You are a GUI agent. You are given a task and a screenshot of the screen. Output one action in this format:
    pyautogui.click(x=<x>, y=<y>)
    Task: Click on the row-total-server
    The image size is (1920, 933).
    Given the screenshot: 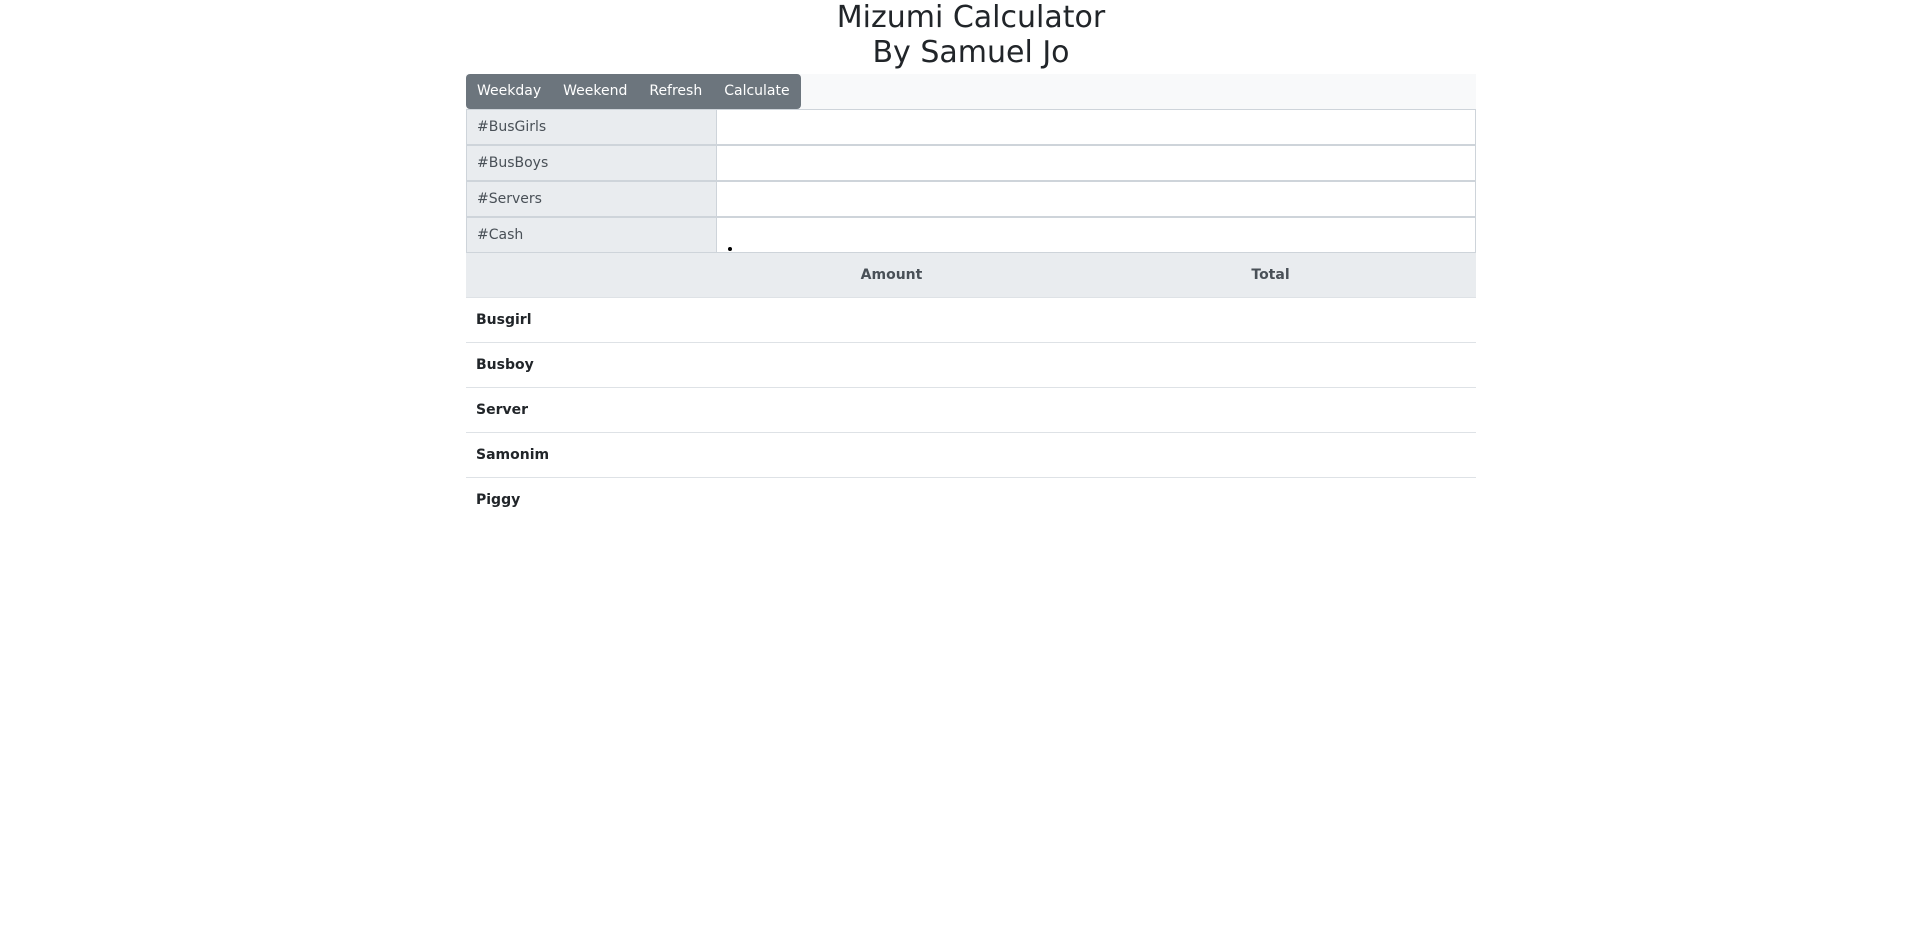 What is the action you would take?
    pyautogui.click(x=1270, y=410)
    